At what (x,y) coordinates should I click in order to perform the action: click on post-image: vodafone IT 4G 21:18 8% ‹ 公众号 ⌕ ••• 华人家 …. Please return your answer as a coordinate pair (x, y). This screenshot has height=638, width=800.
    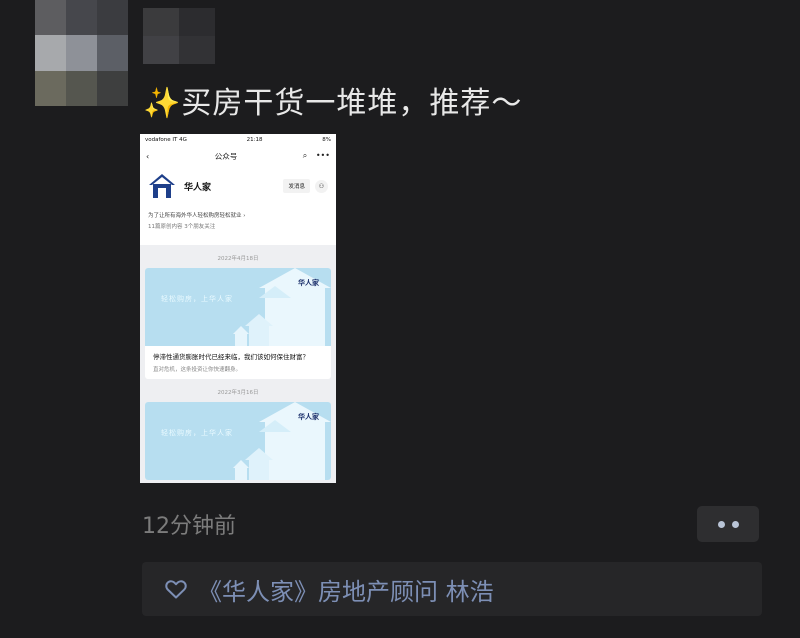
    Looking at the image, I should click on (238, 308).